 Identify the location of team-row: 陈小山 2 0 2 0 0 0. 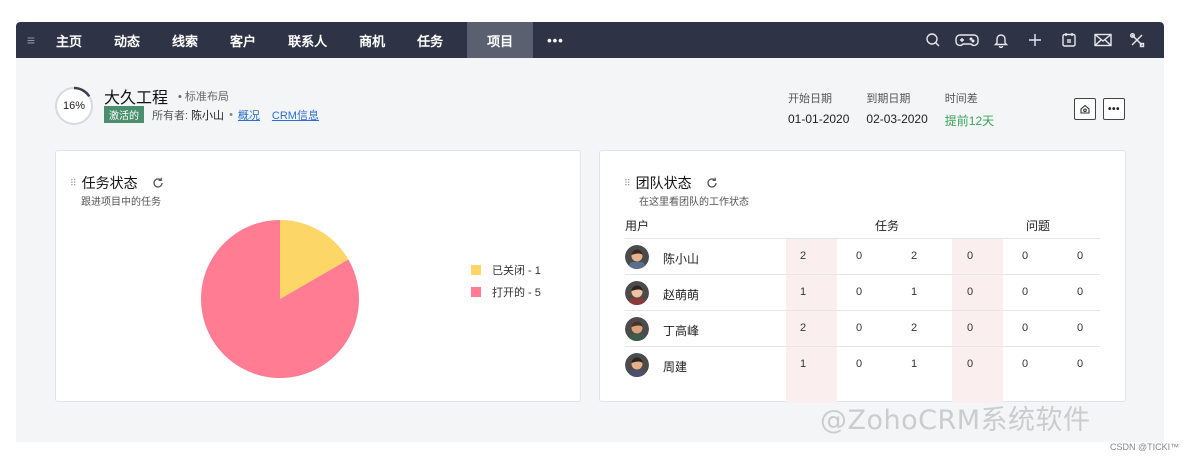
(862, 257).